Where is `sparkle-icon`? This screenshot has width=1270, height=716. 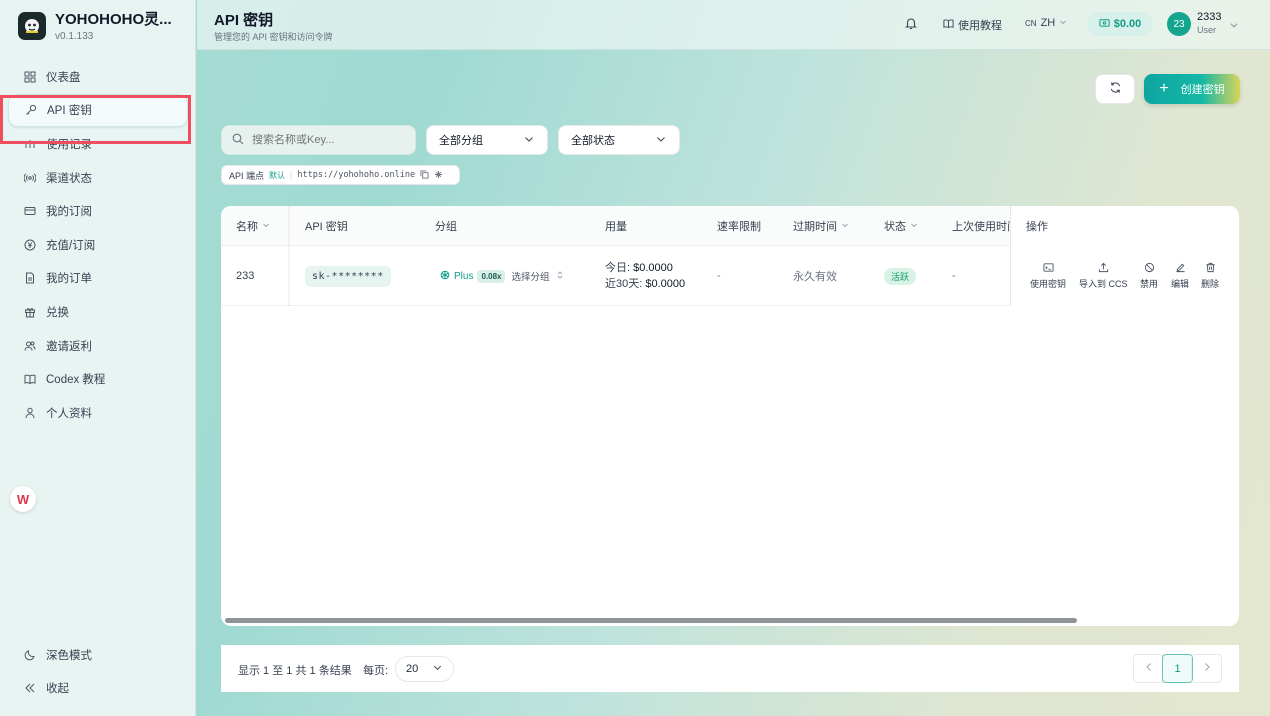 sparkle-icon is located at coordinates (438, 175).